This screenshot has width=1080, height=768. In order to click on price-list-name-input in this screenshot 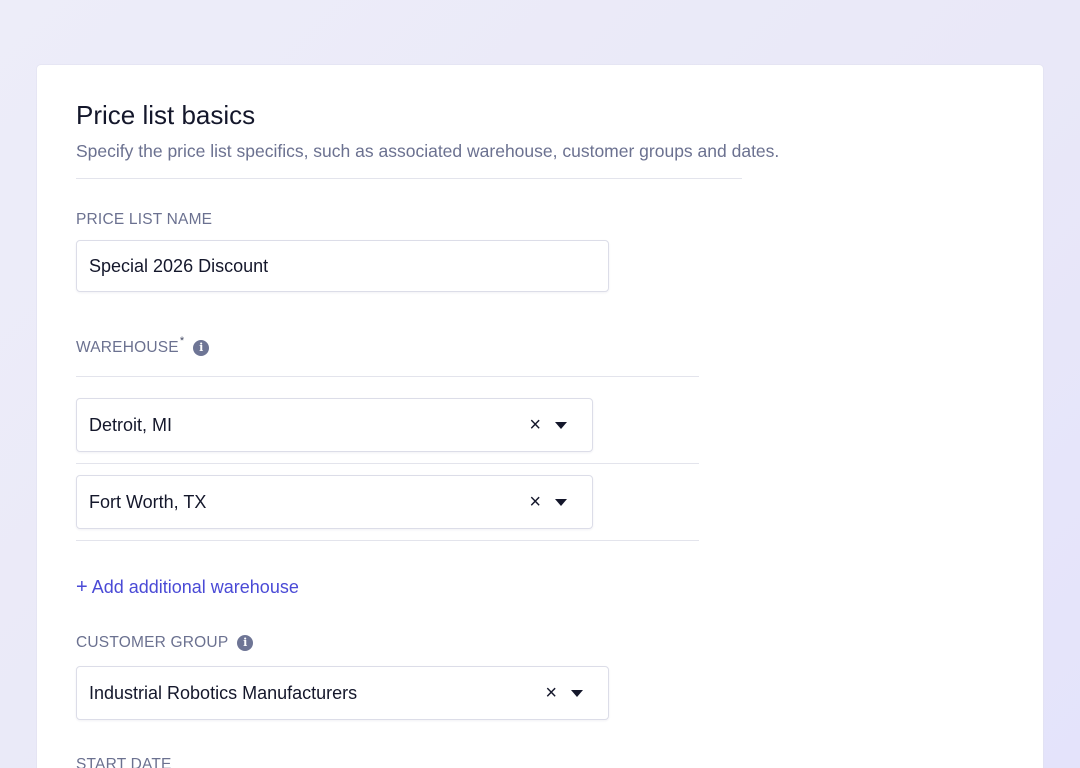, I will do `click(348, 266)`.